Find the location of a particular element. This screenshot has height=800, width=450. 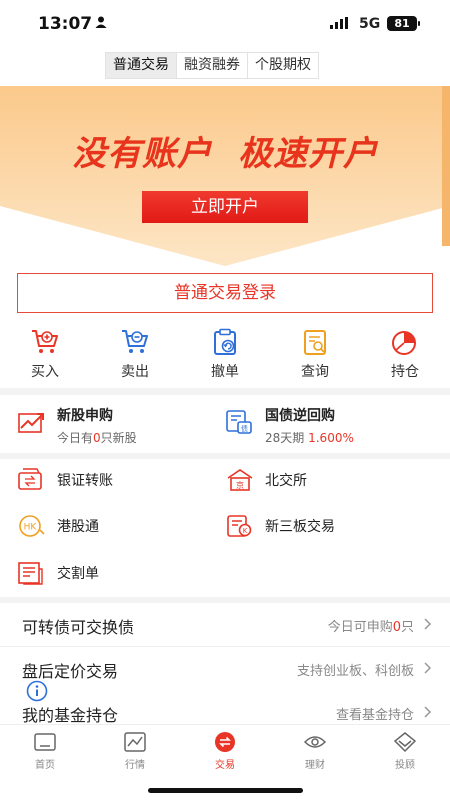

bank-transfer-item: 银证转账 is located at coordinates (113, 481).